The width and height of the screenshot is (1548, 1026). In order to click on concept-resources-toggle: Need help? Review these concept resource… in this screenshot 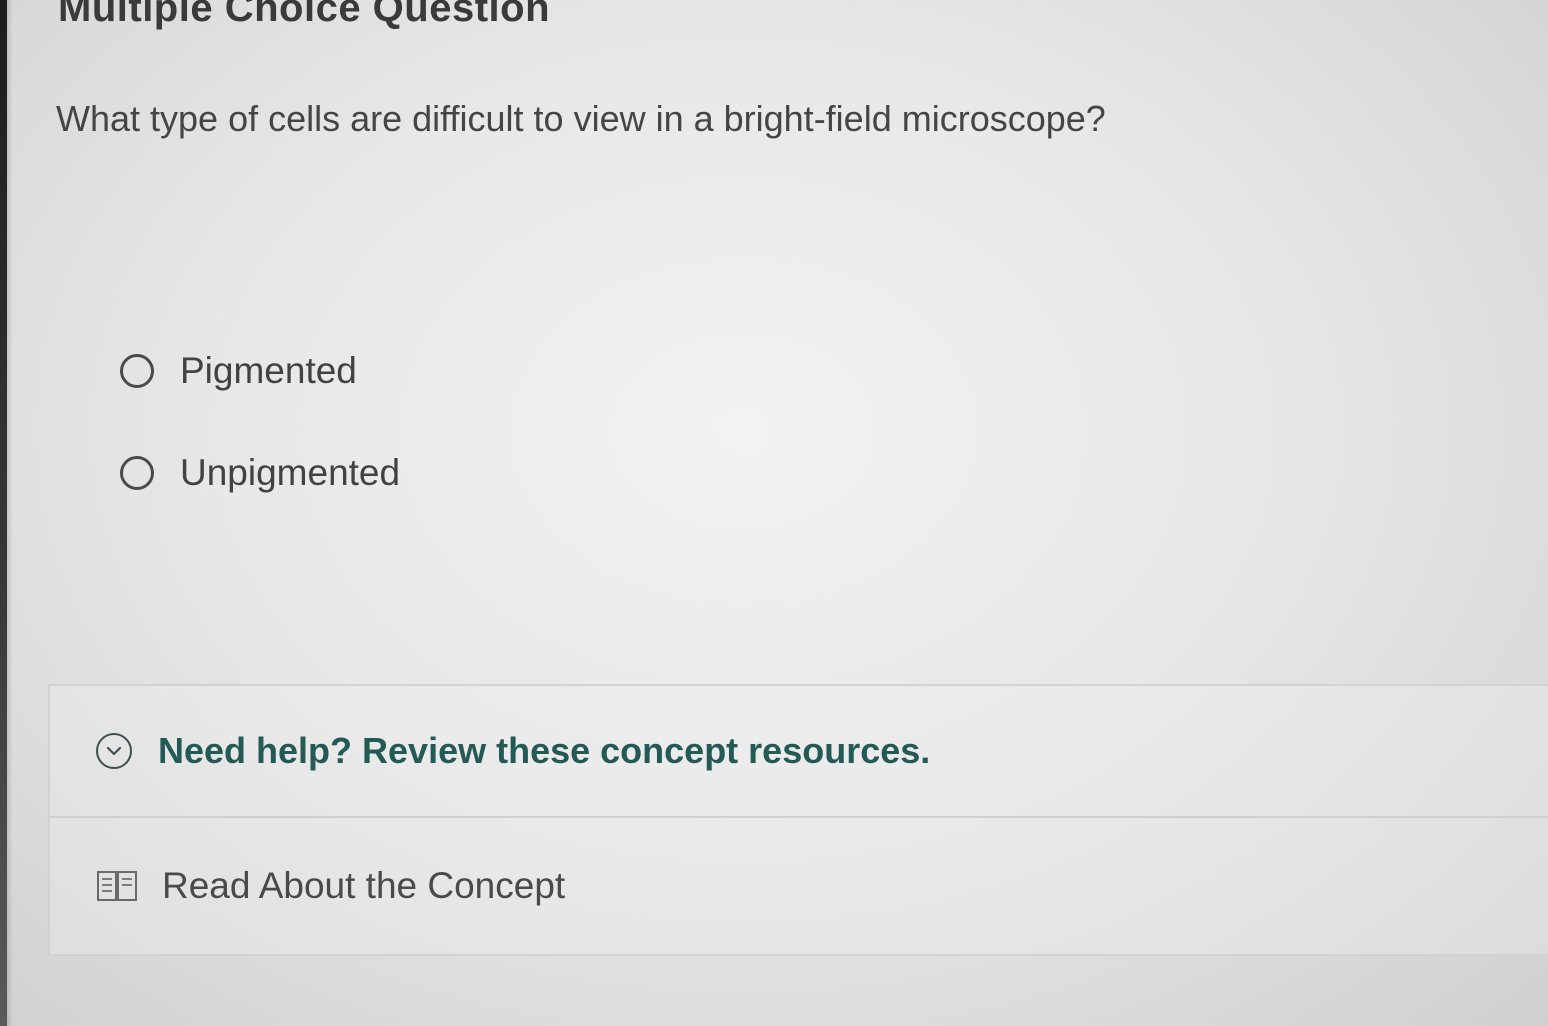, I will do `click(799, 752)`.